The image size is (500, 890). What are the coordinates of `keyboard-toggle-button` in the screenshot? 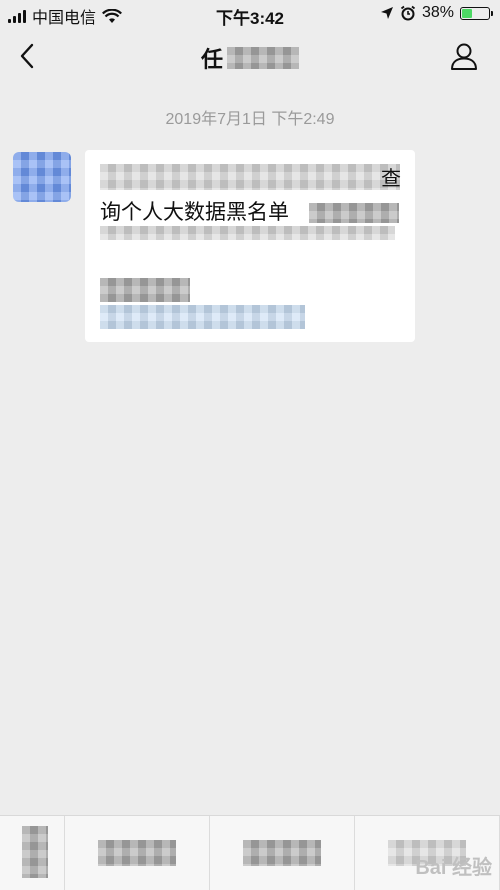 It's located at (32, 853).